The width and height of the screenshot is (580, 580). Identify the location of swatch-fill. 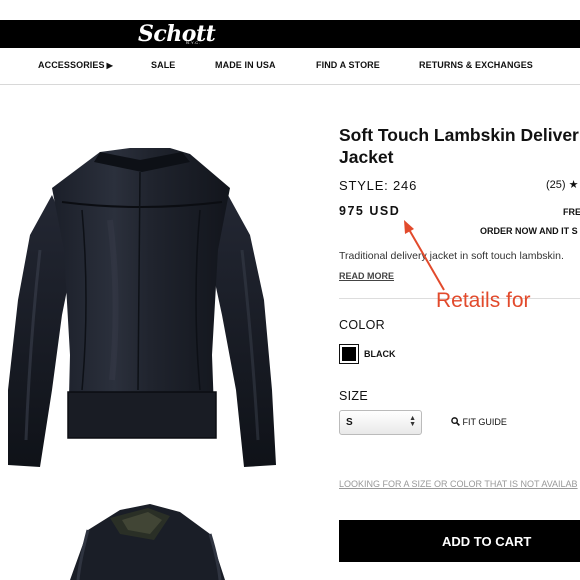
(349, 354).